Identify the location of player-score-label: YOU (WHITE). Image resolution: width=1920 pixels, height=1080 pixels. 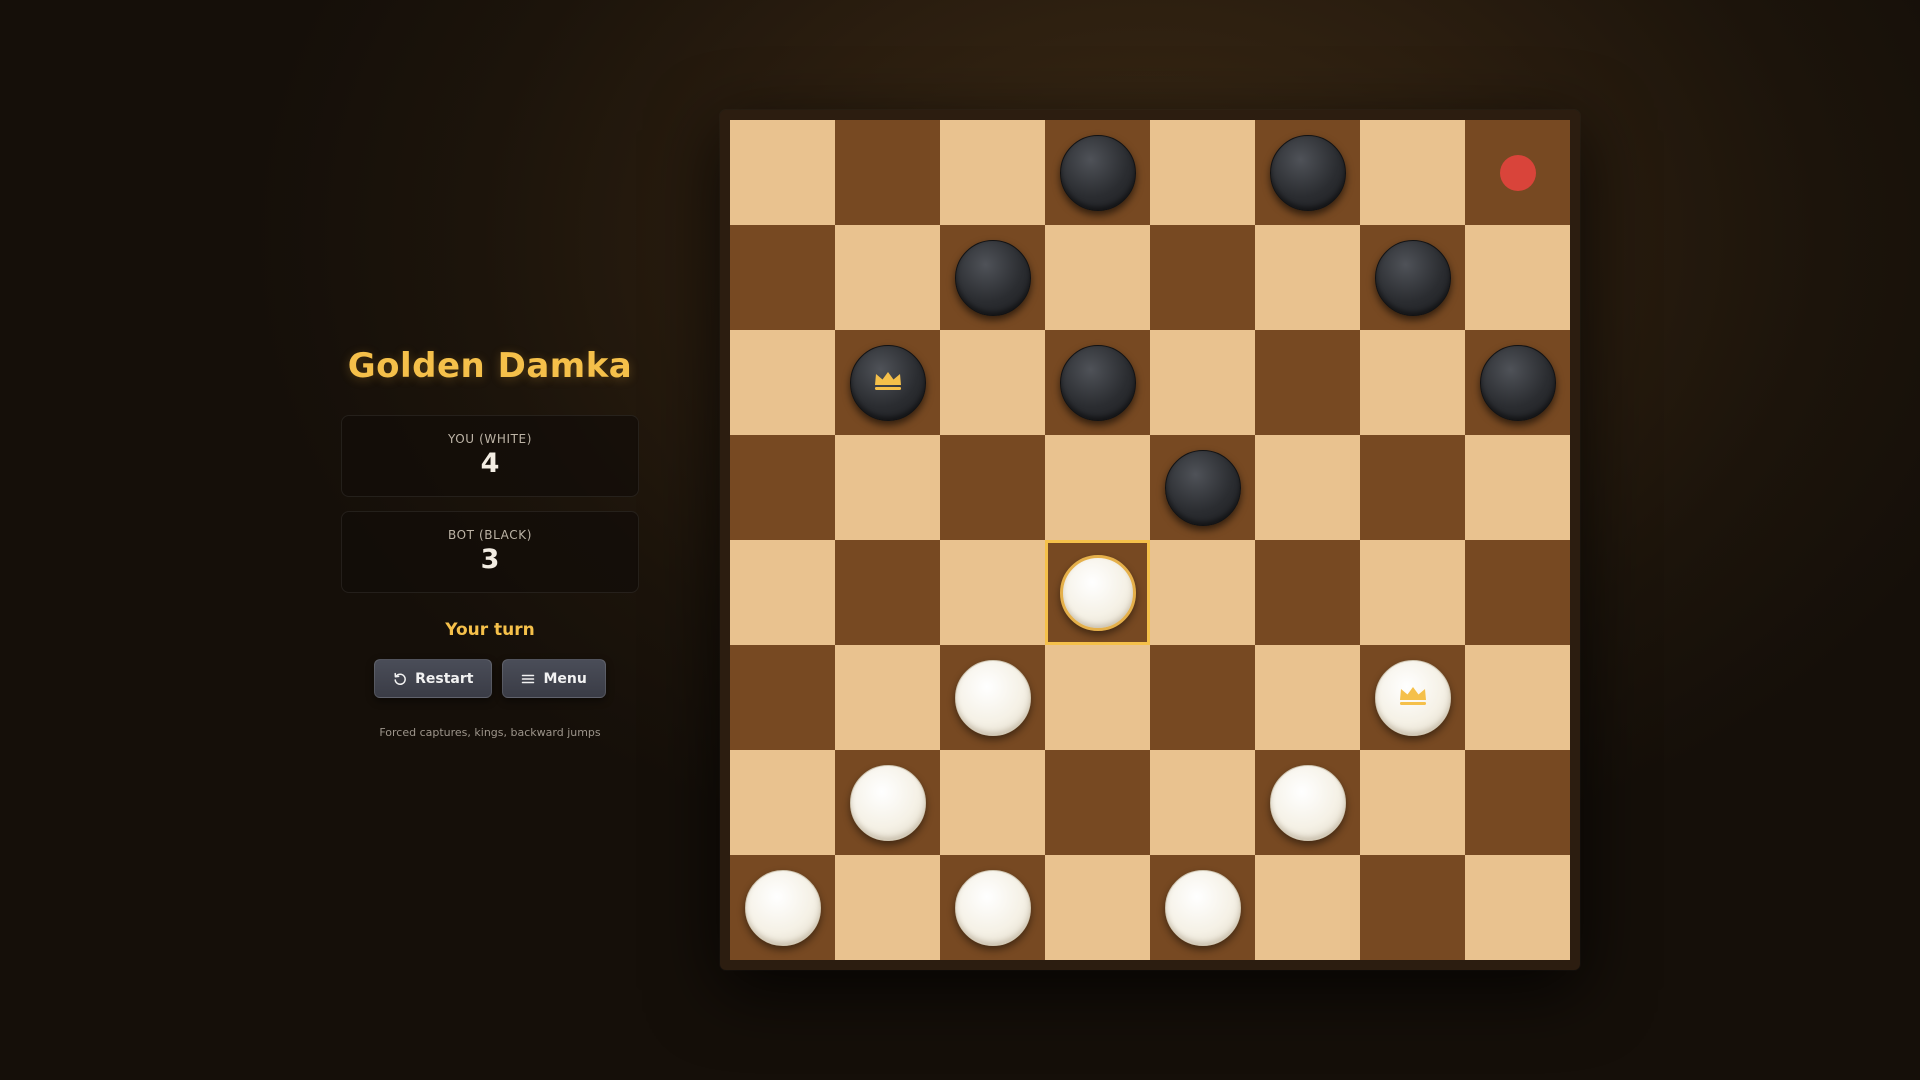
(490, 439).